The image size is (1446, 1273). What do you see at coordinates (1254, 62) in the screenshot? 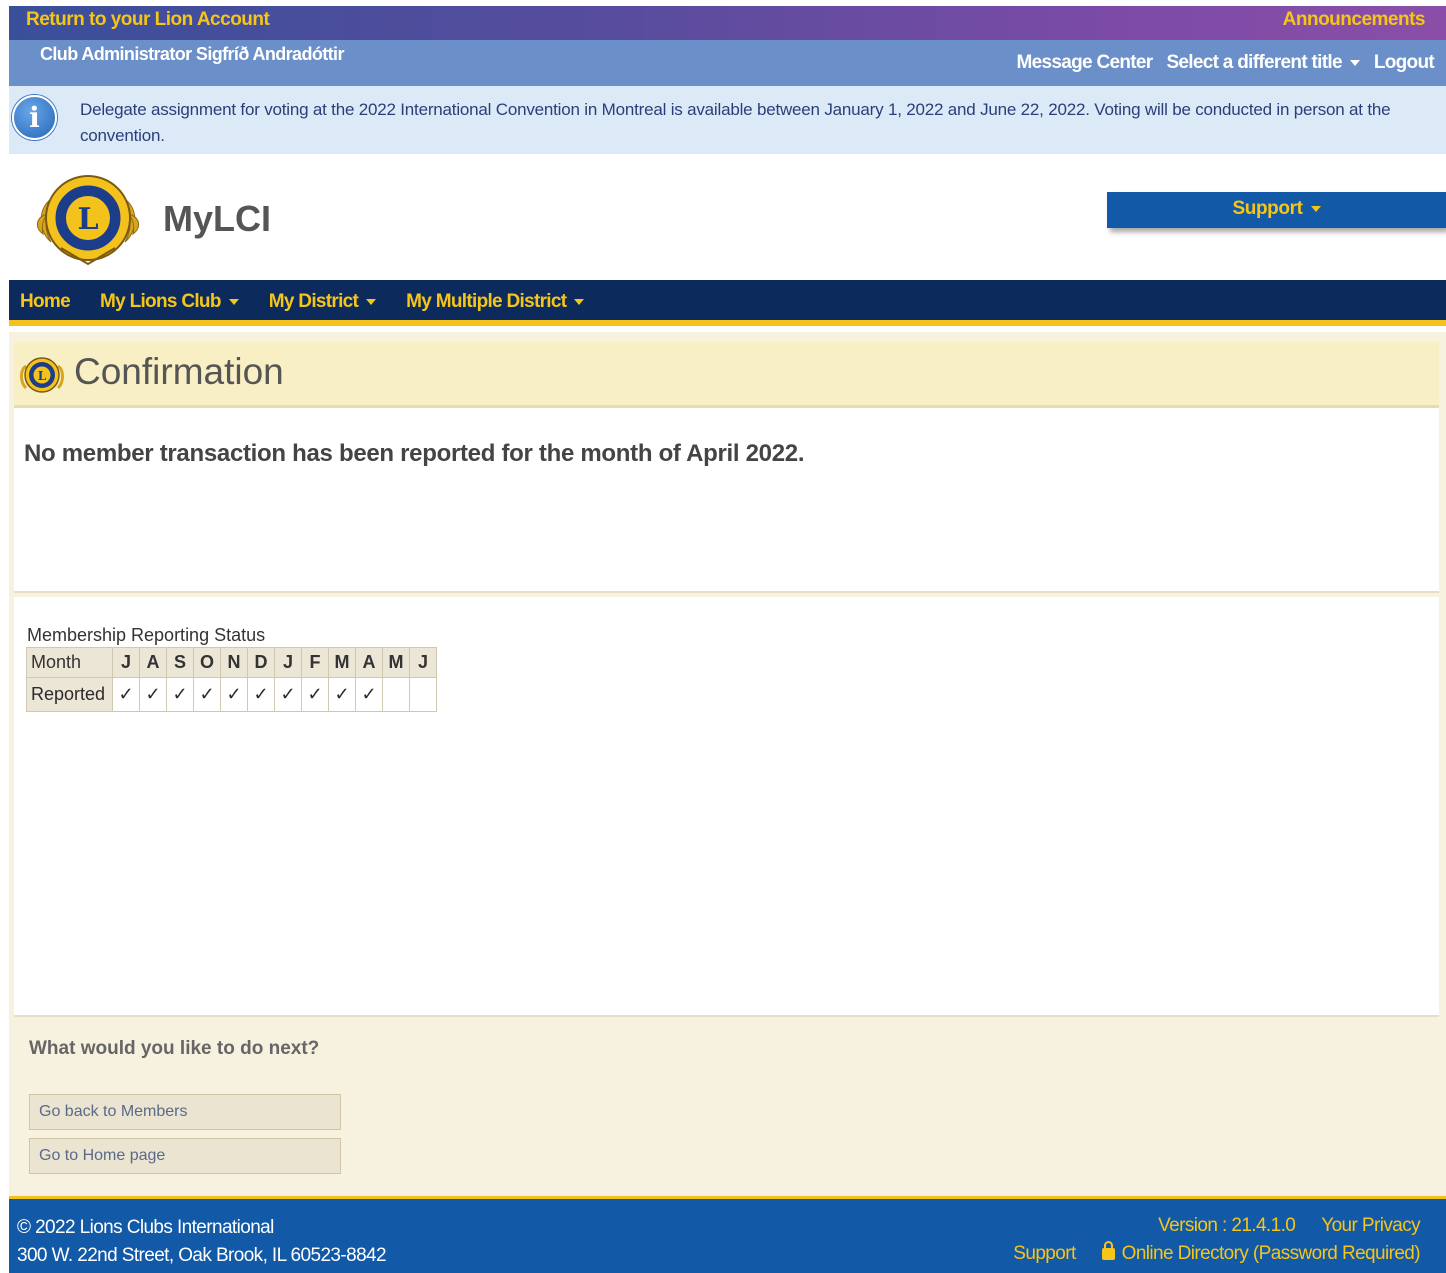
I see `select-title-label: Select a different title` at bounding box center [1254, 62].